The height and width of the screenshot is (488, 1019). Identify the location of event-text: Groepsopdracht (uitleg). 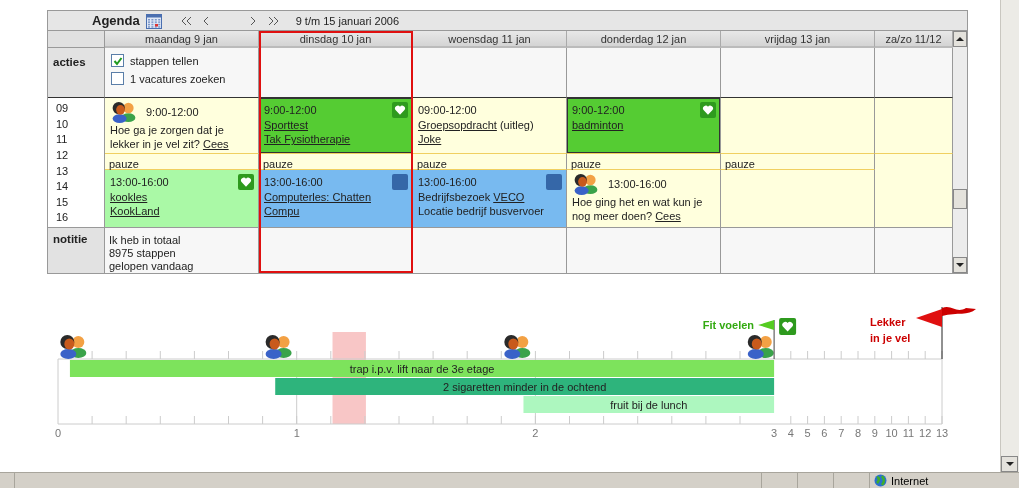
(476, 125).